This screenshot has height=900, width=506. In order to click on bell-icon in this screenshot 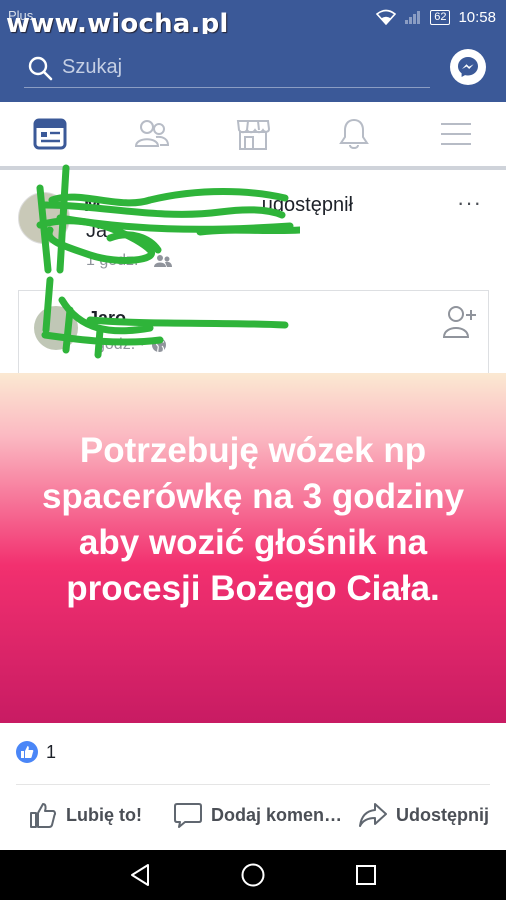, I will do `click(354, 133)`.